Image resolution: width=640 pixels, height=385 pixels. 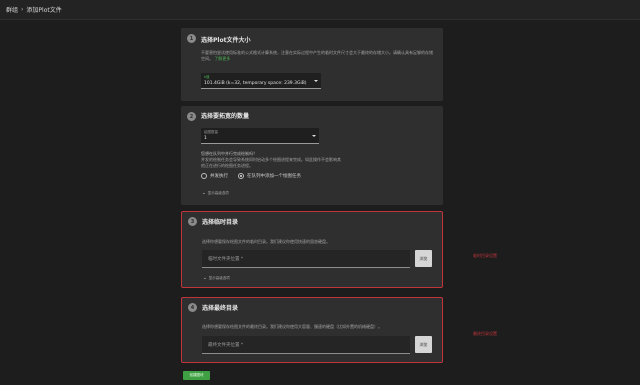 What do you see at coordinates (12, 9) in the screenshot?
I see `breadcrumb-parent-link: 群组` at bounding box center [12, 9].